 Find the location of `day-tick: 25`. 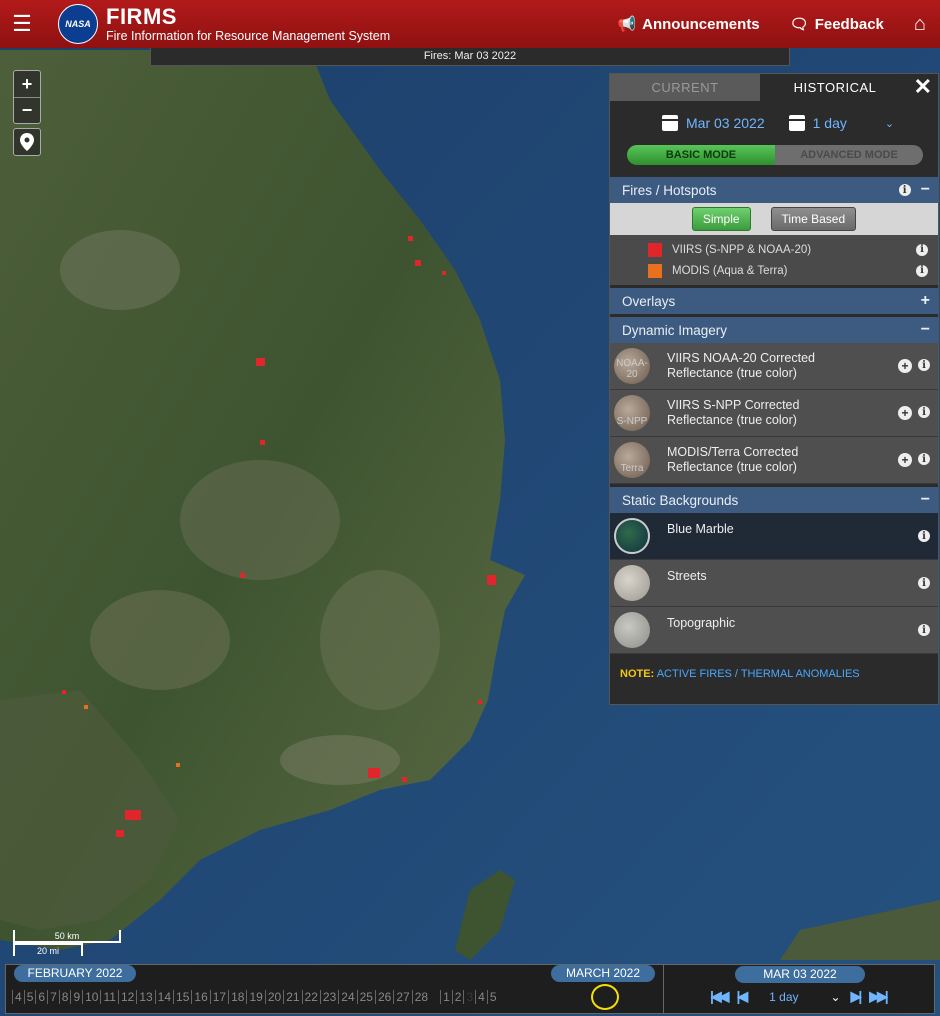

day-tick: 25 is located at coordinates (365, 997).